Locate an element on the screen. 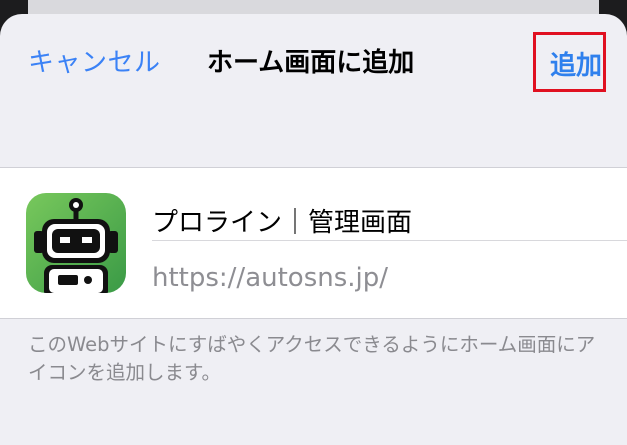  bookmark-name-input: プロライン｜管理画面 is located at coordinates (389, 212).